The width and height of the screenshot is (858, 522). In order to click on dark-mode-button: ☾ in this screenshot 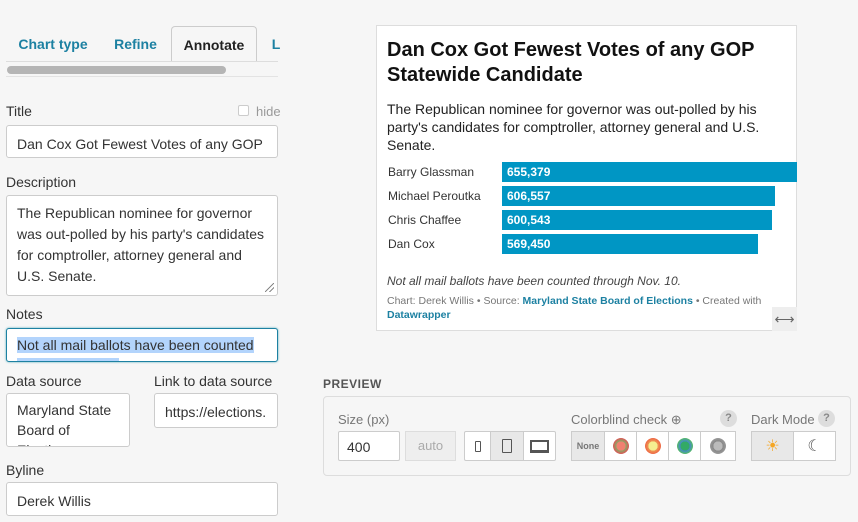, I will do `click(814, 446)`.